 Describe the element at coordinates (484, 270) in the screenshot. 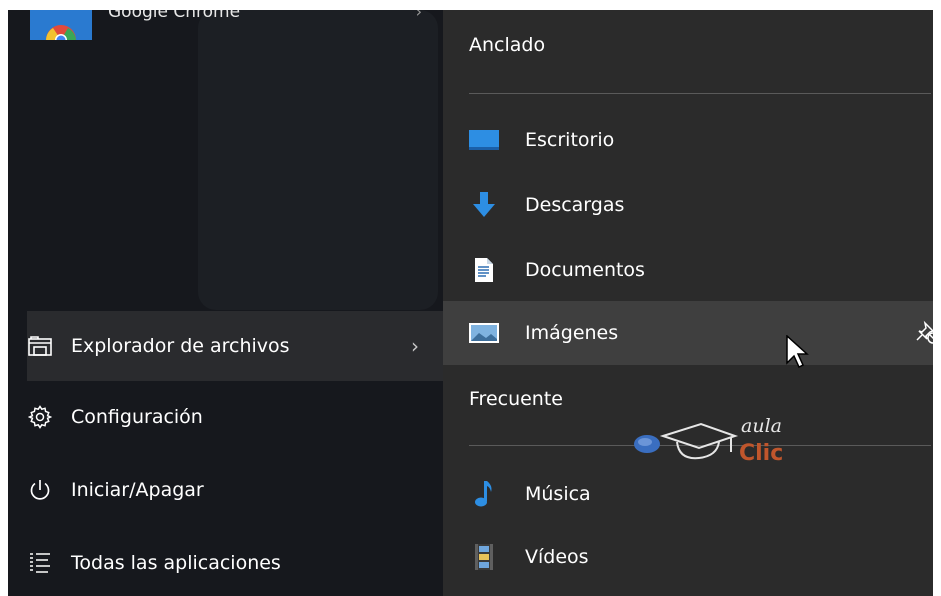

I see `document-icon` at that location.